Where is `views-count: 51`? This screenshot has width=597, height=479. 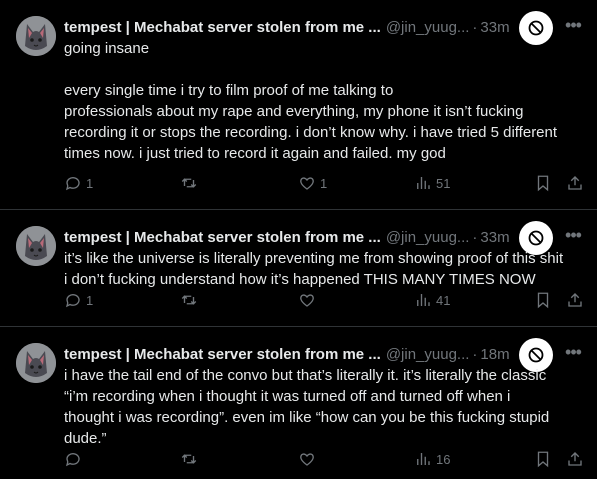
views-count: 51 is located at coordinates (443, 183).